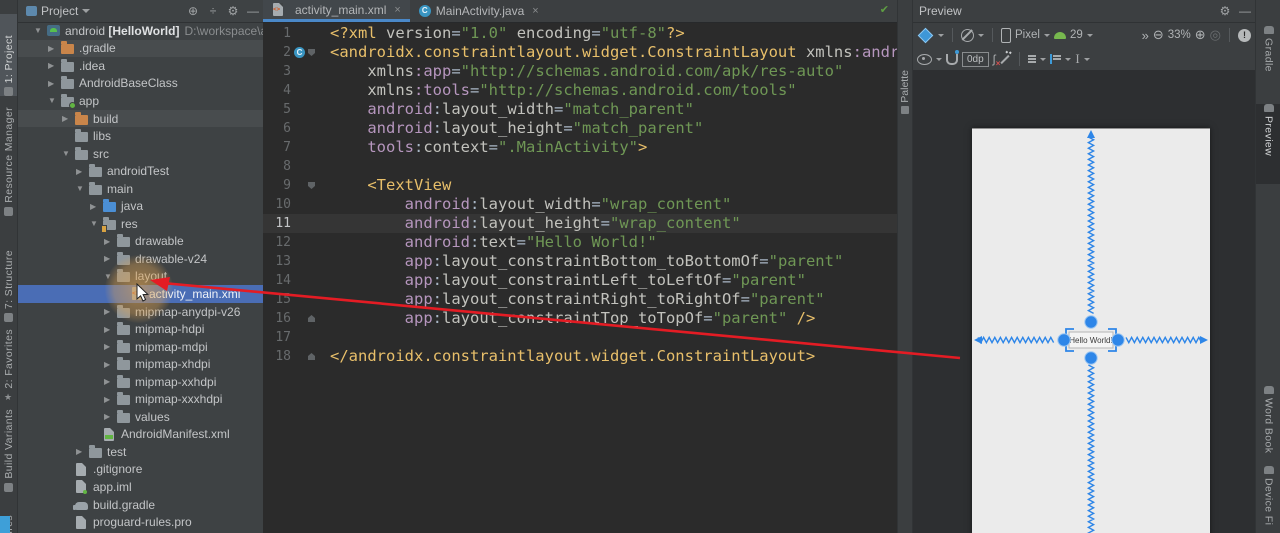  What do you see at coordinates (967, 35) in the screenshot?
I see `orientation-icon` at bounding box center [967, 35].